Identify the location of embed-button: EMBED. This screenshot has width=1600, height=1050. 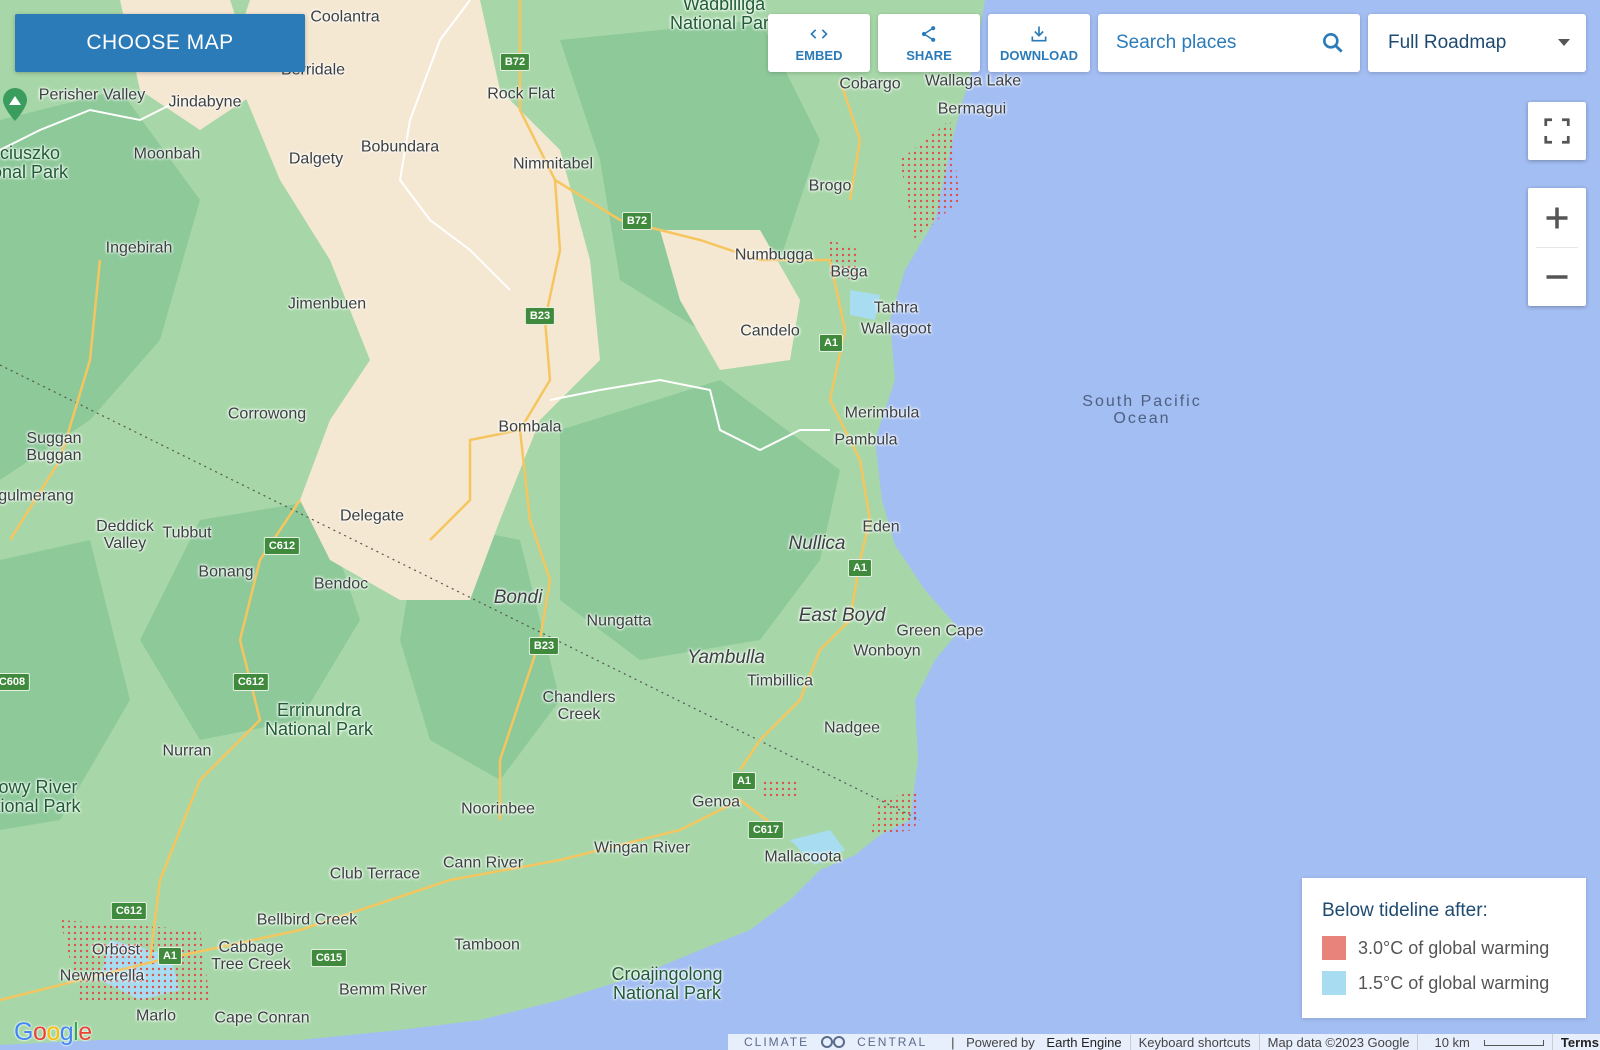
(819, 43).